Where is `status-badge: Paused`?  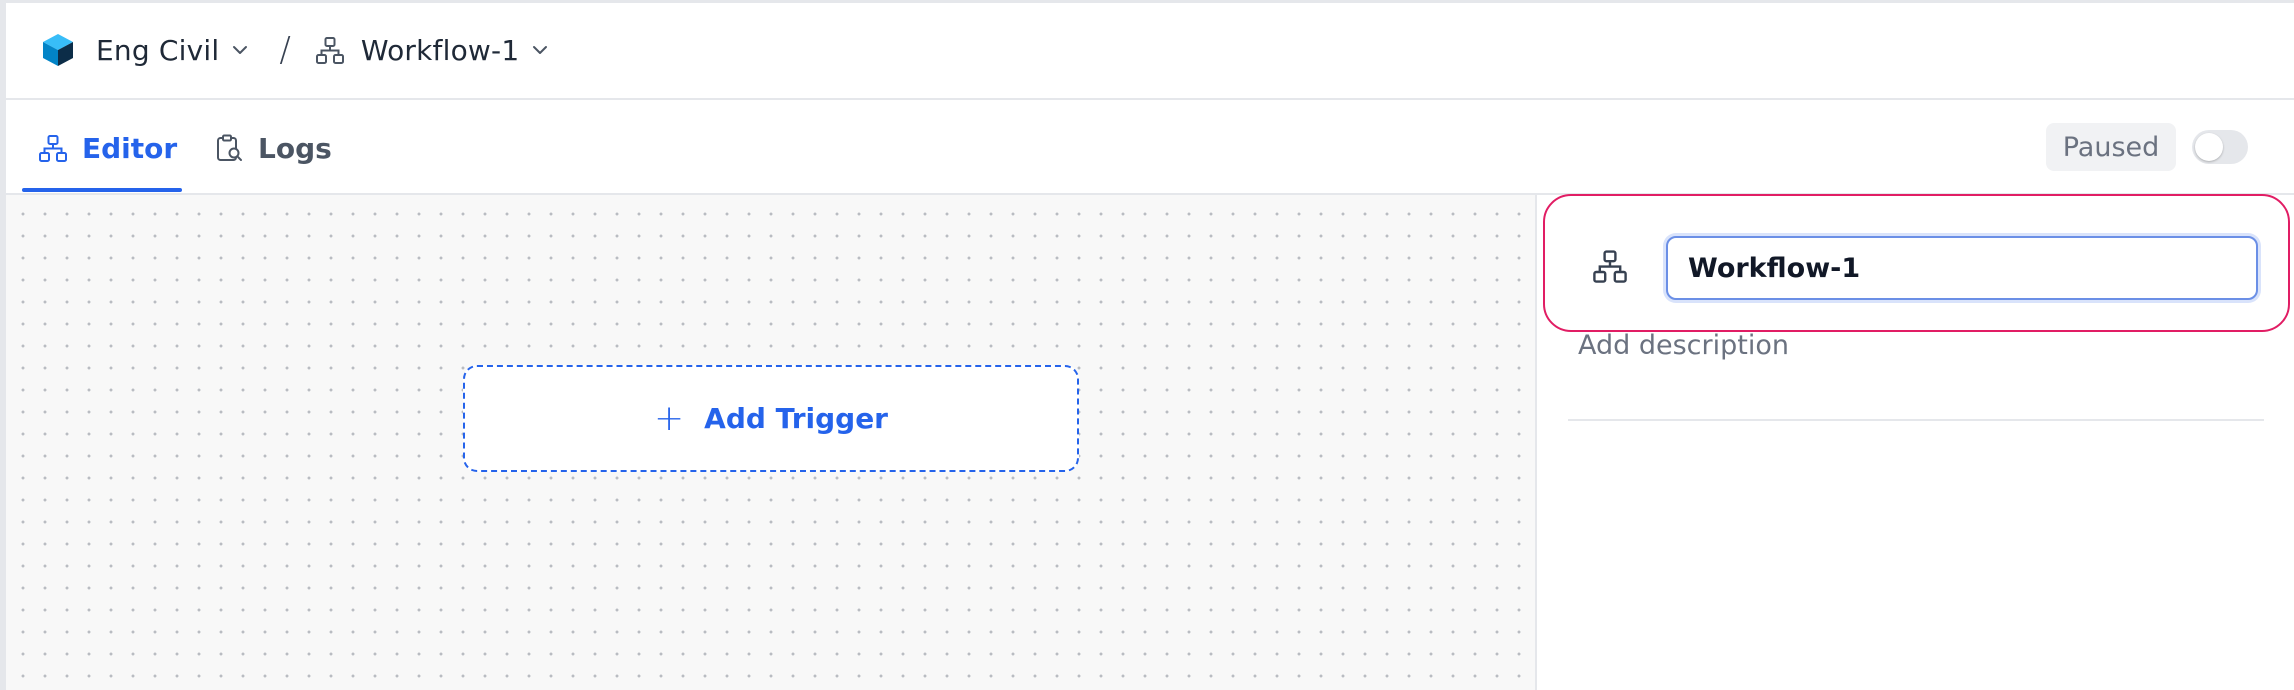
status-badge: Paused is located at coordinates (2111, 147).